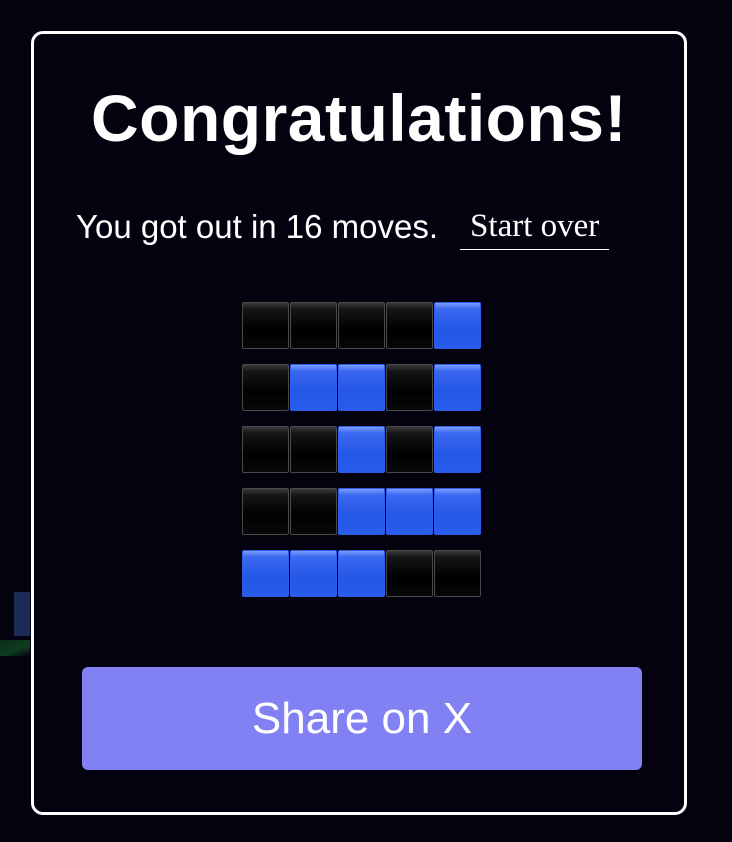  I want to click on result-grid, so click(361, 449).